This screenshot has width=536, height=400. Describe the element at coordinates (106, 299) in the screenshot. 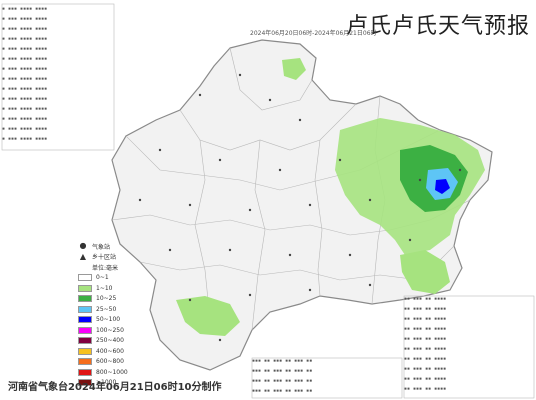

I see `legend-label: 10~25` at that location.